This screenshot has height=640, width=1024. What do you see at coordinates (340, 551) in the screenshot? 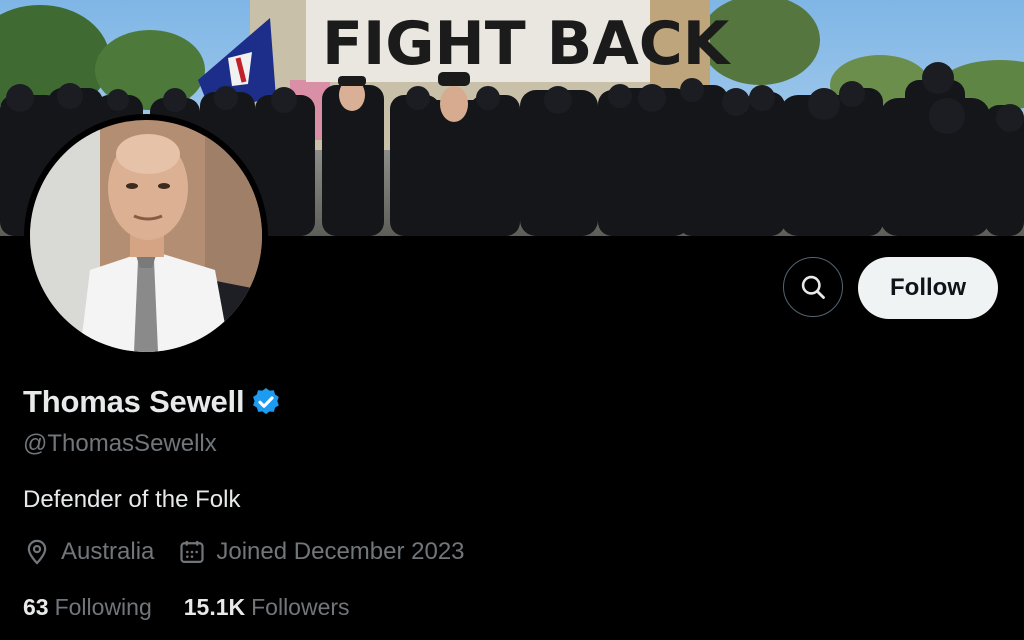
I see `joined-text: Joined December 2023` at bounding box center [340, 551].